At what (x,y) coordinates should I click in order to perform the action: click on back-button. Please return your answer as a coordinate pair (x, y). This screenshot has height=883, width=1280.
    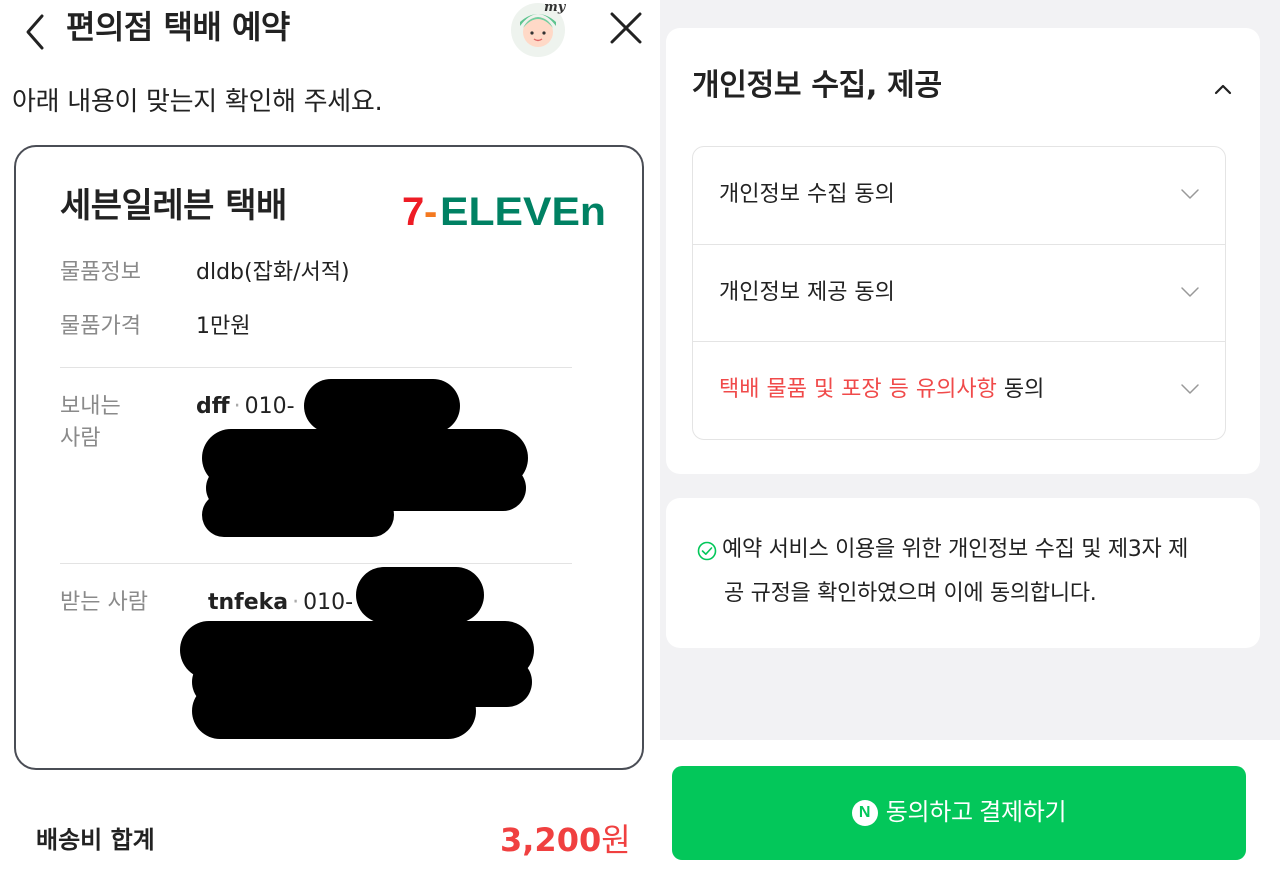
    Looking at the image, I should click on (34, 29).